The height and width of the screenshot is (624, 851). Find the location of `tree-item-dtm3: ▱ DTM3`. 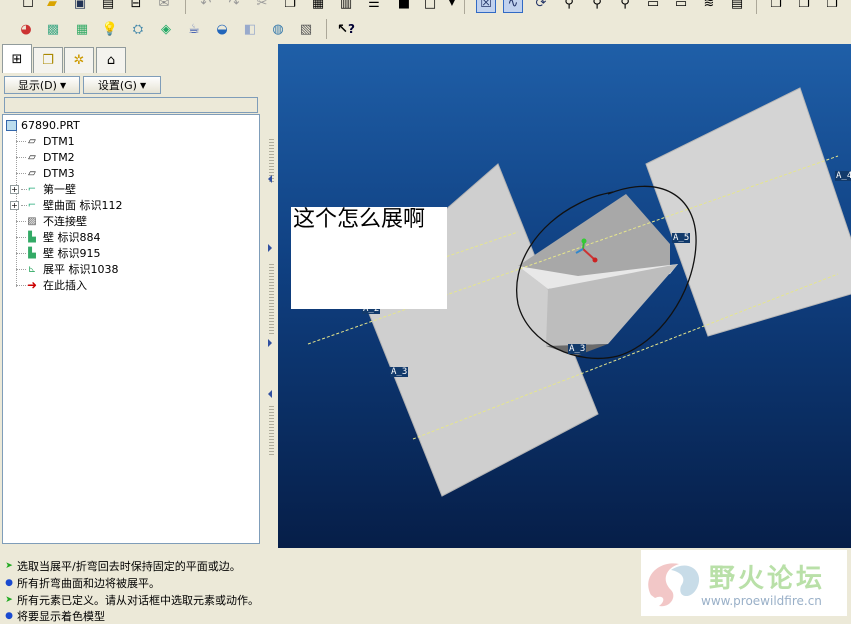

tree-item-dtm3: ▱ DTM3 is located at coordinates (50, 173).